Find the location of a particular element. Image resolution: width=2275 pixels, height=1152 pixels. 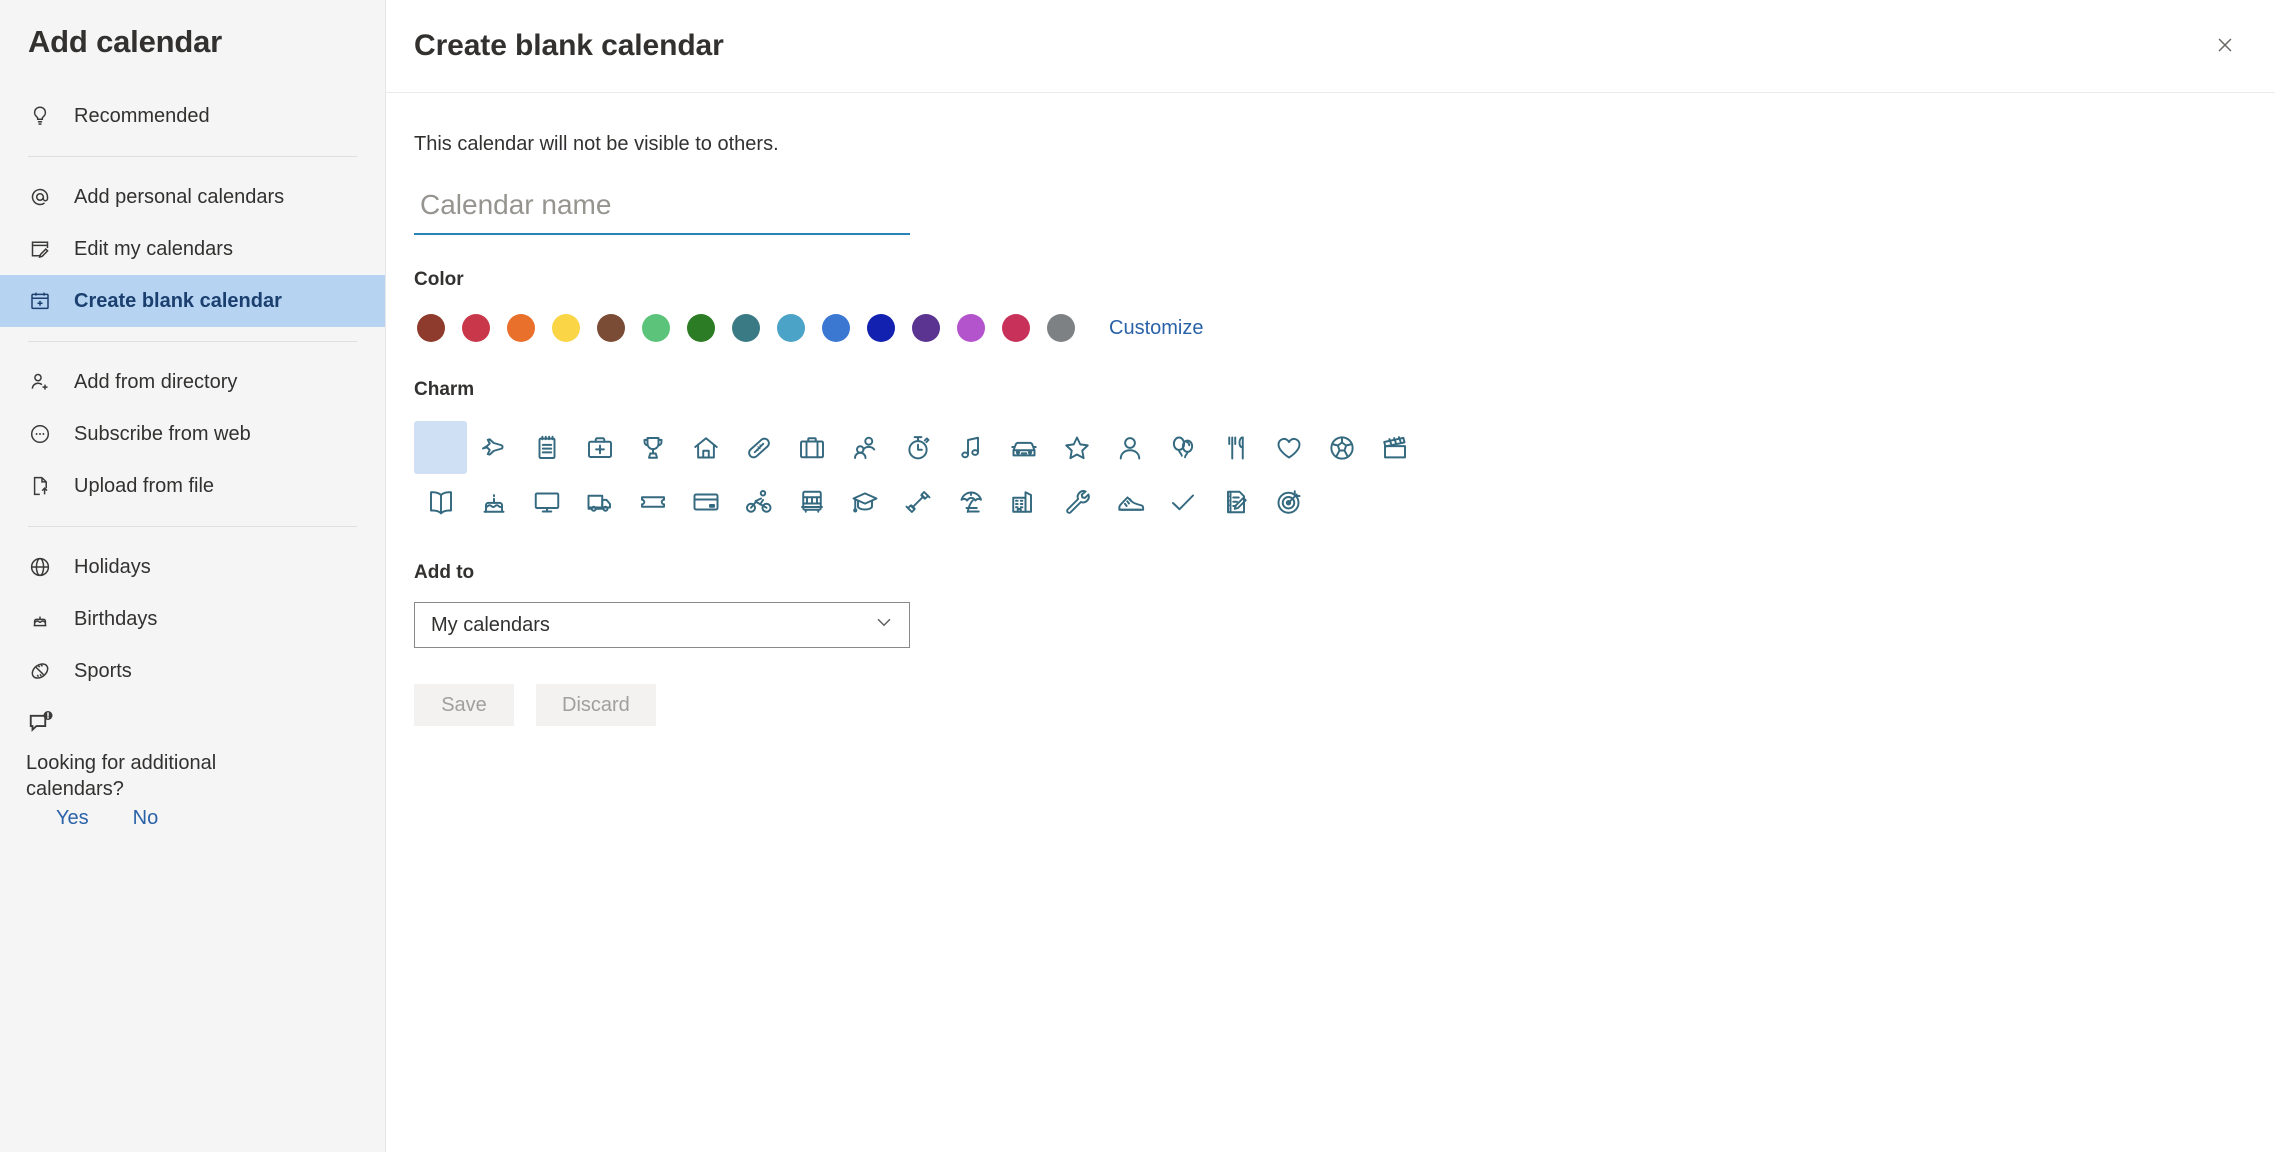

color-swatch-light-green is located at coordinates (656, 328).